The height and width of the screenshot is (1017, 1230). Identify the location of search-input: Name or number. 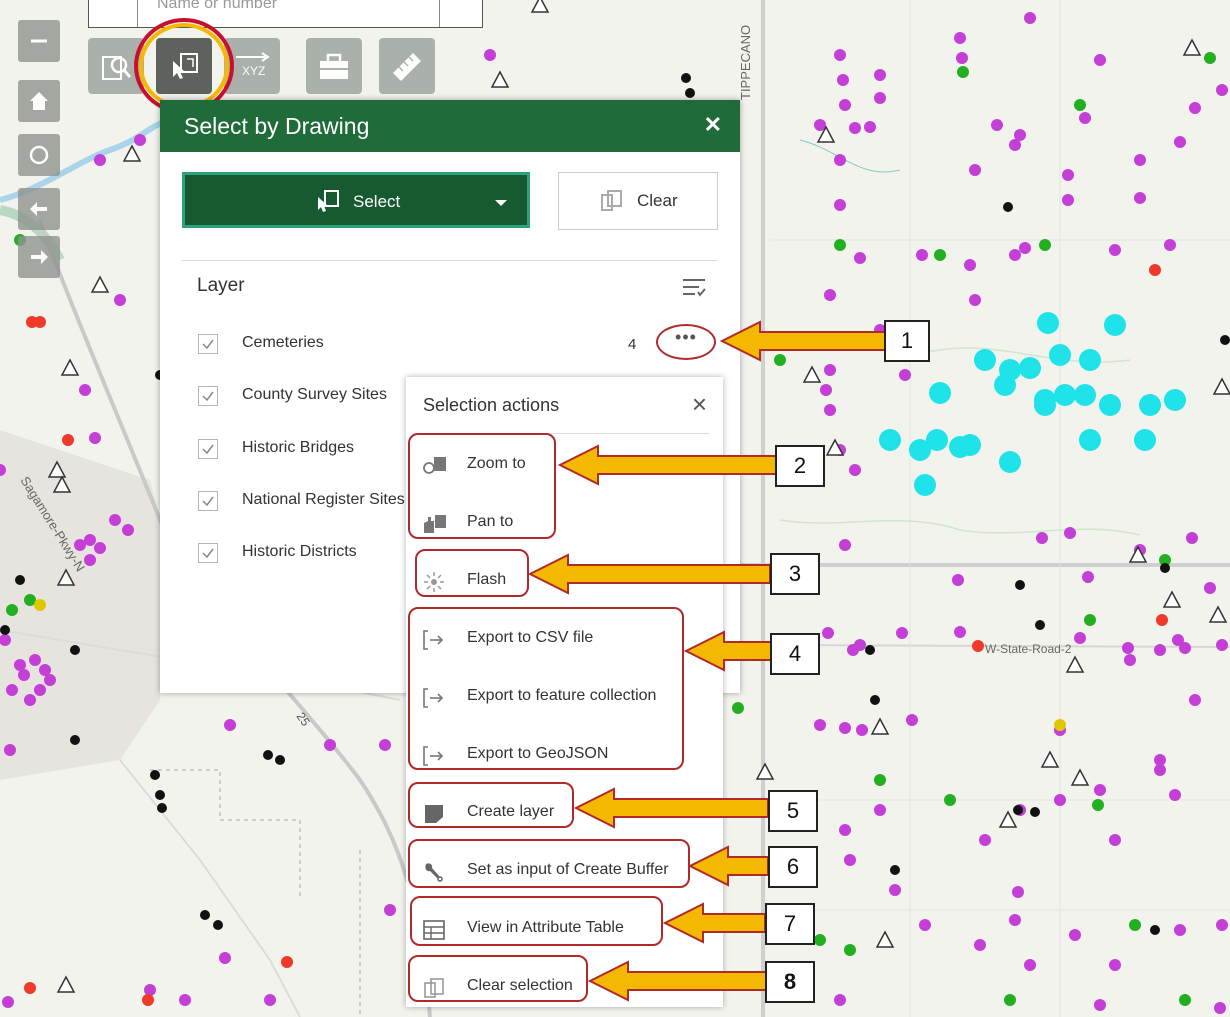
(217, 6).